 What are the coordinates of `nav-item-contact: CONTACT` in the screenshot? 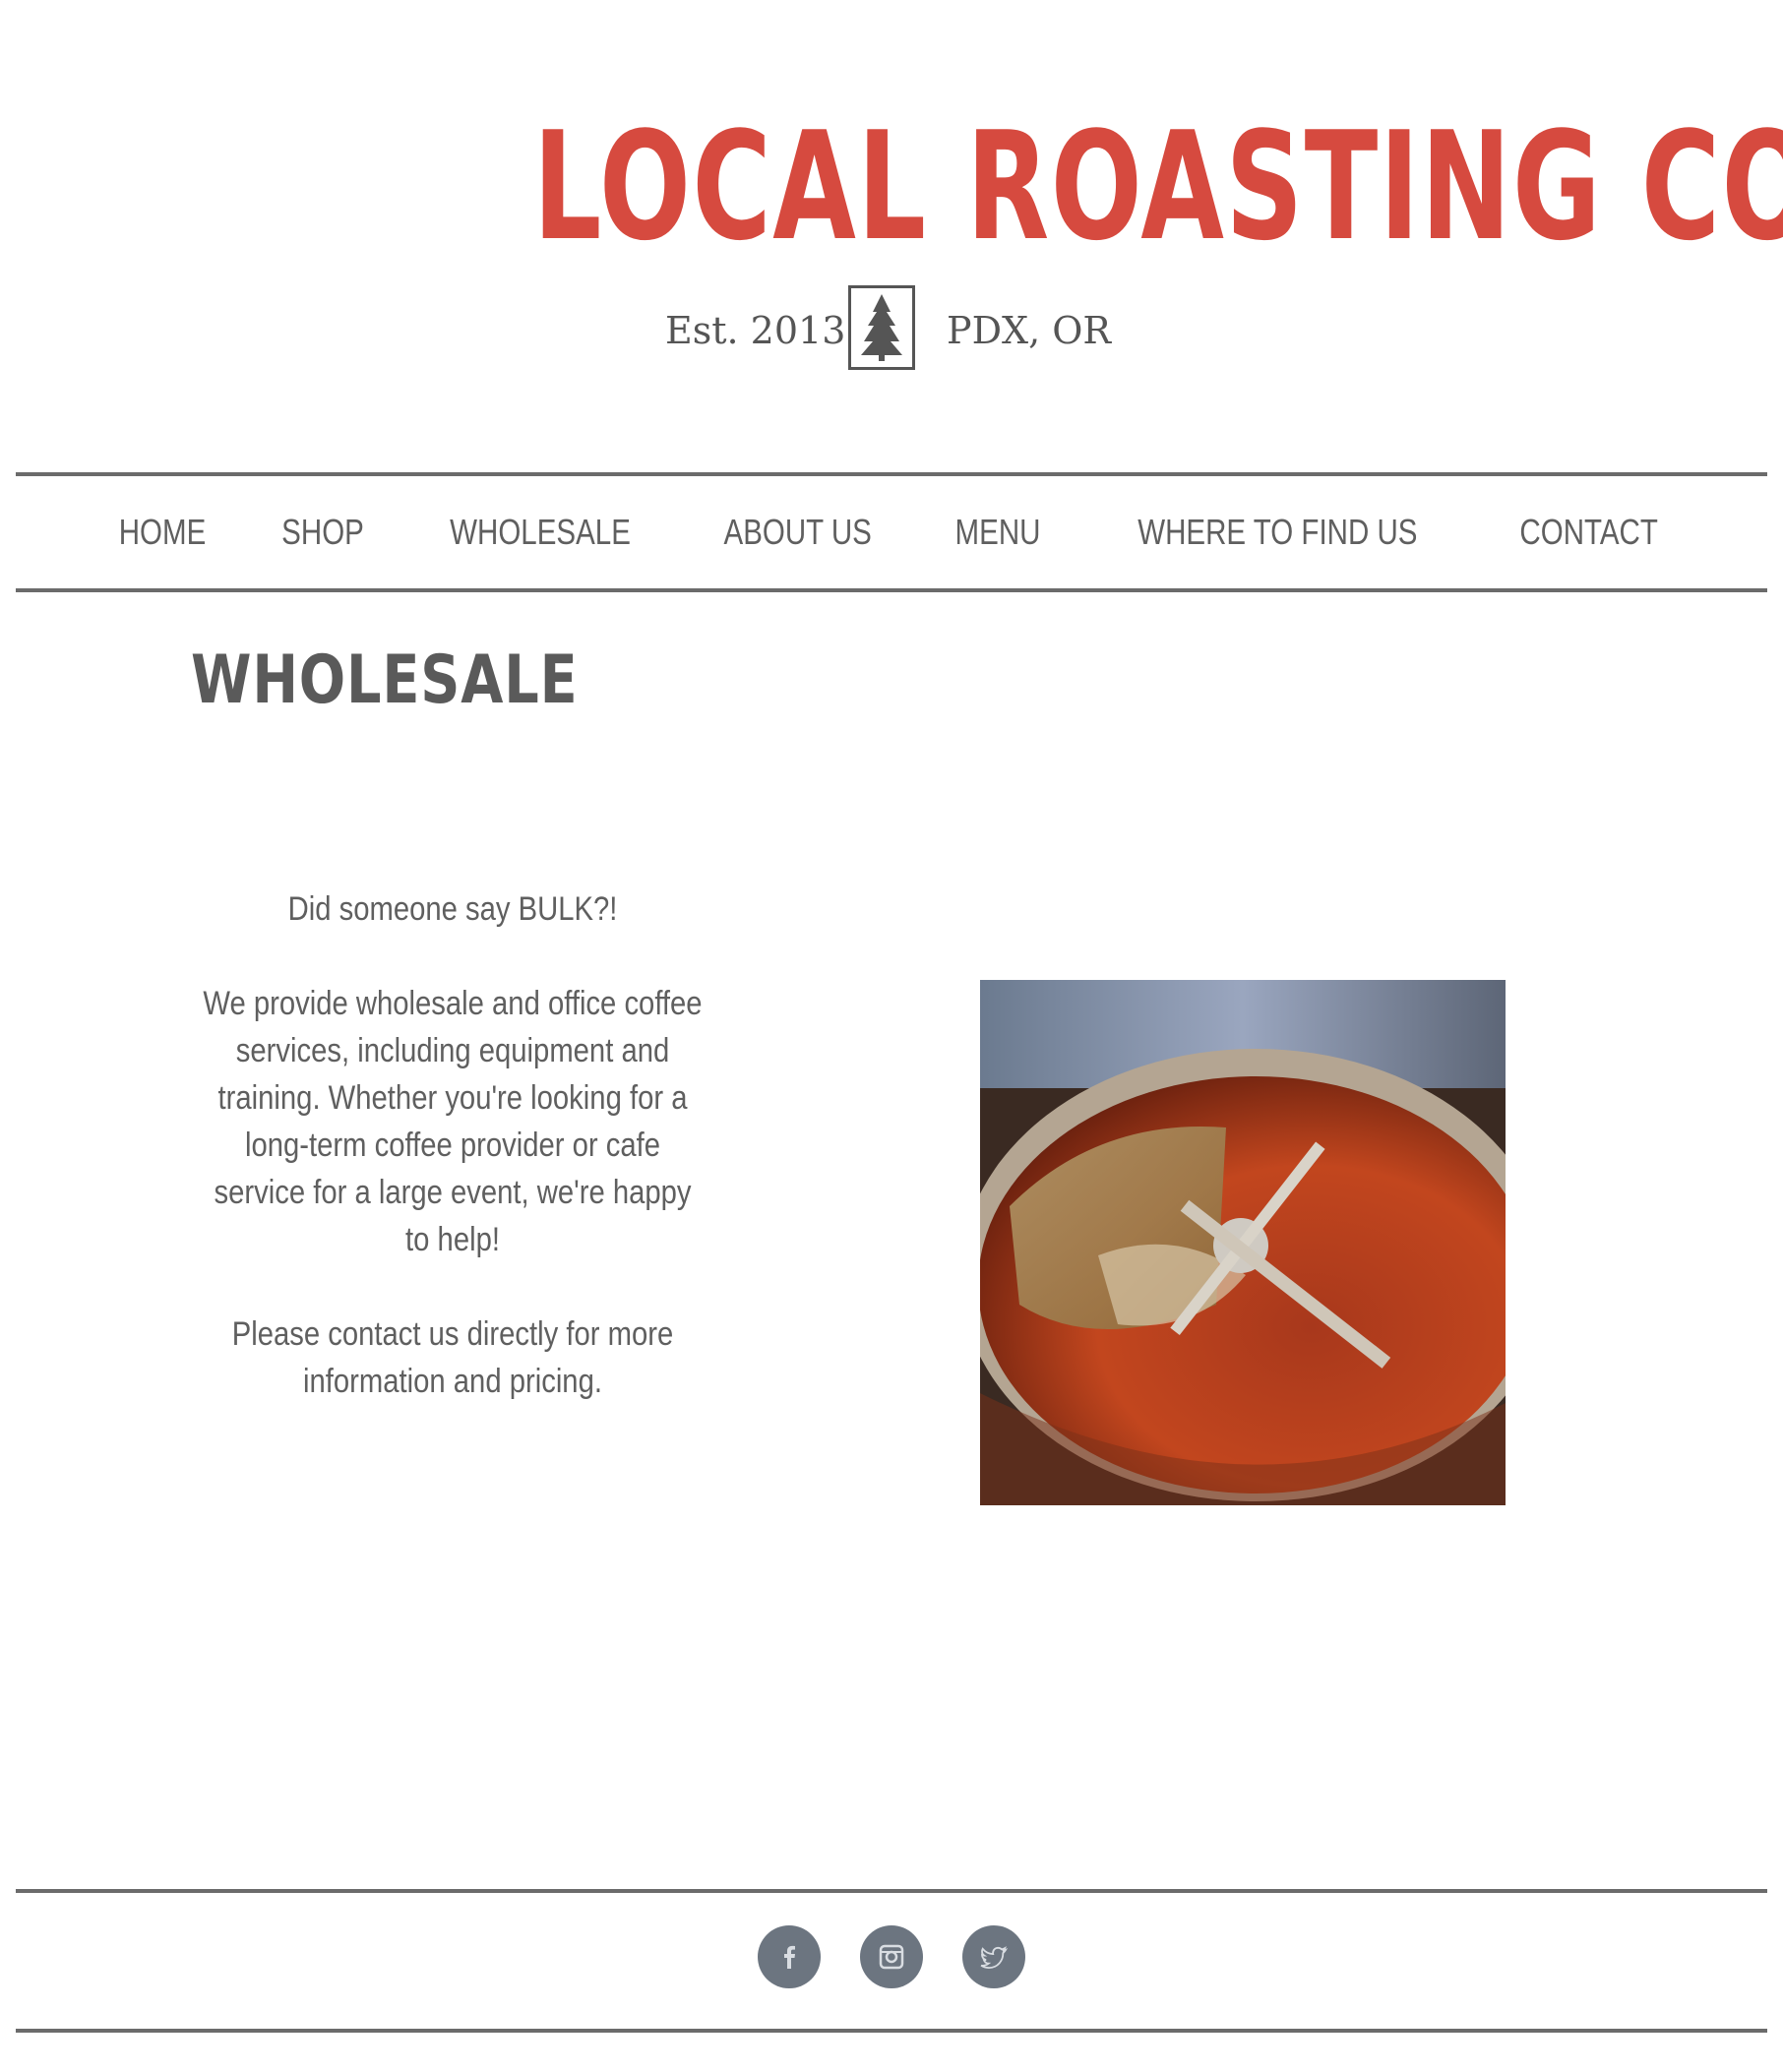 It's located at (1589, 532).